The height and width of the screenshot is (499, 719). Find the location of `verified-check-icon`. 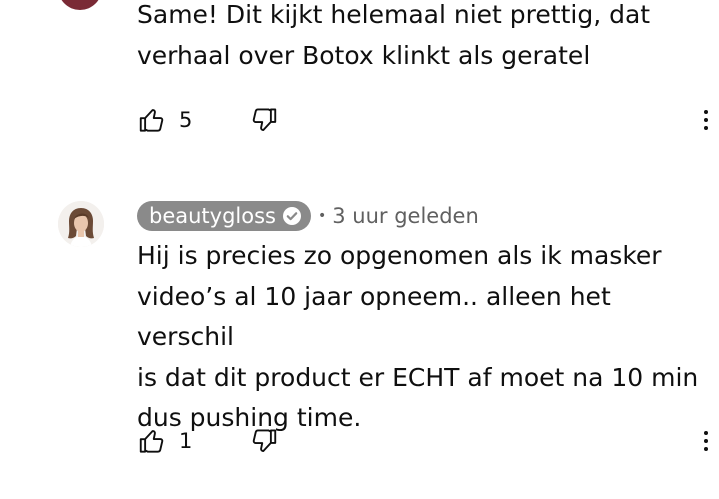

verified-check-icon is located at coordinates (291, 216).